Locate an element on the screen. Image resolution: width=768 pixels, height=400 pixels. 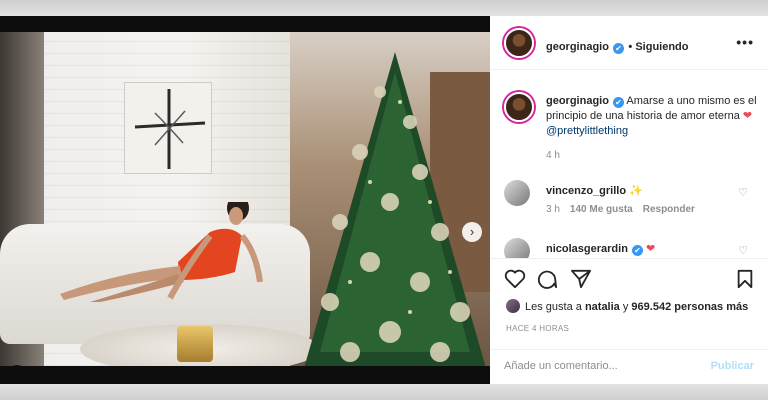
caption-avatar is located at coordinates (519, 107).